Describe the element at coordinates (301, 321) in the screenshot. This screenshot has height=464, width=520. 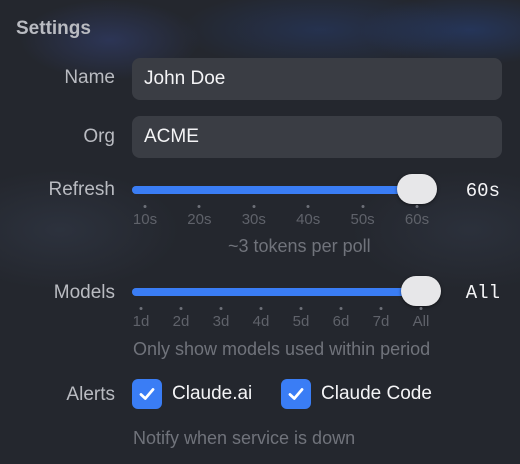
I see `tick-label: 5d` at that location.